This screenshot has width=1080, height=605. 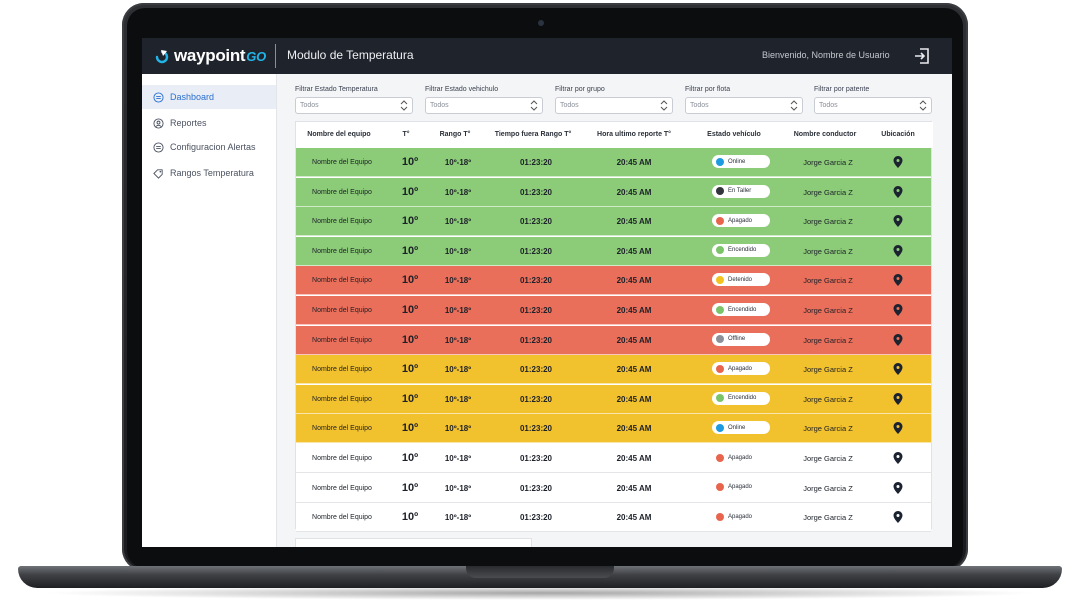 What do you see at coordinates (614, 105) in the screenshot?
I see `filter-grupo-select: Todos` at bounding box center [614, 105].